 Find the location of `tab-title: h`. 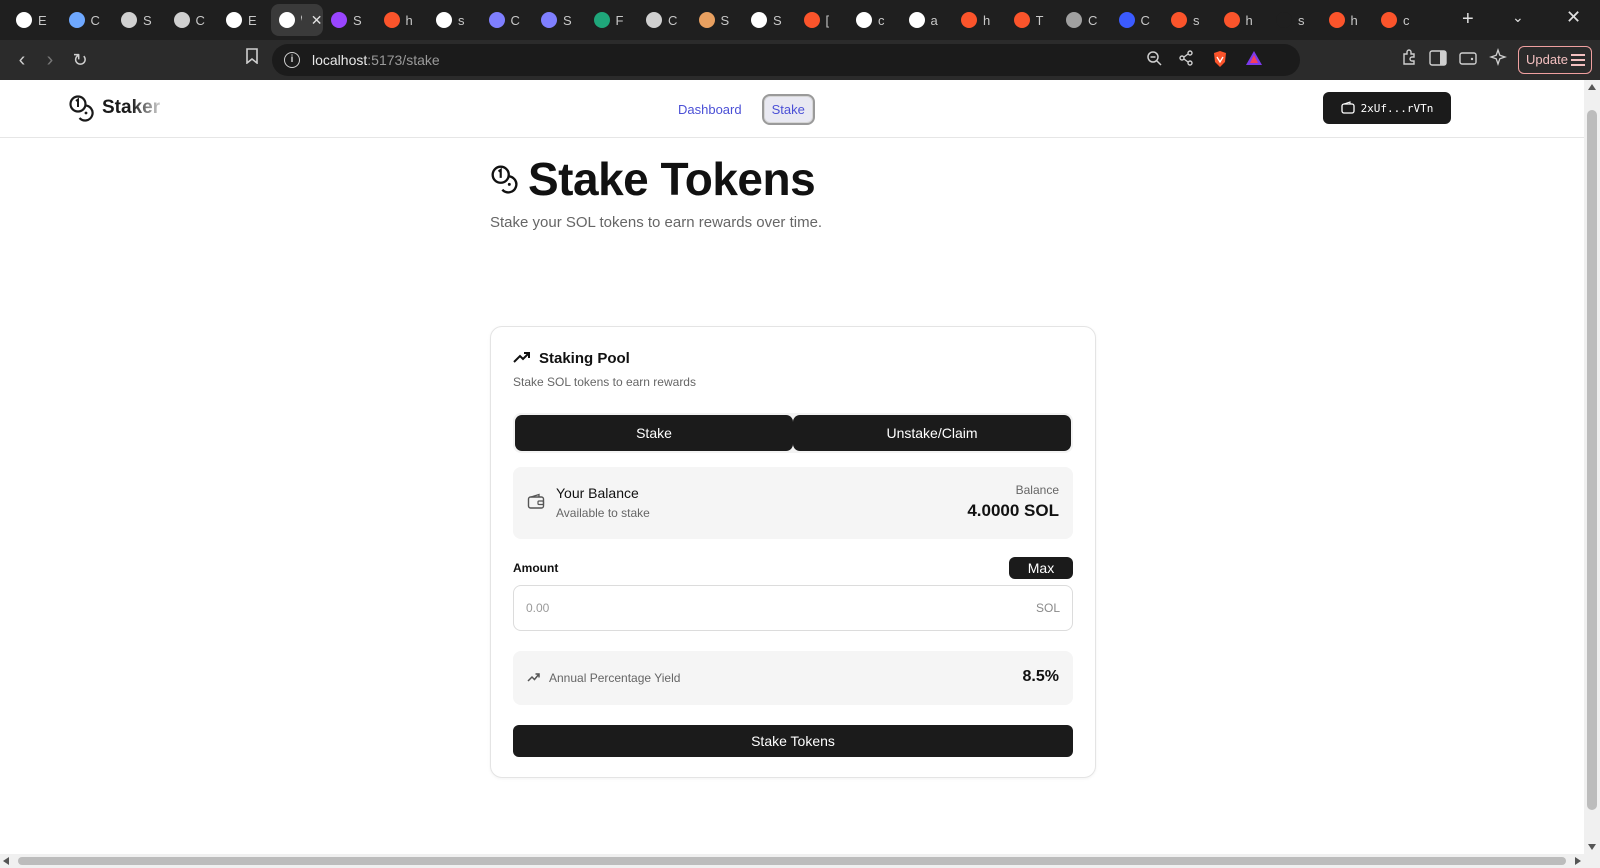

tab-title: h is located at coordinates (1354, 20).